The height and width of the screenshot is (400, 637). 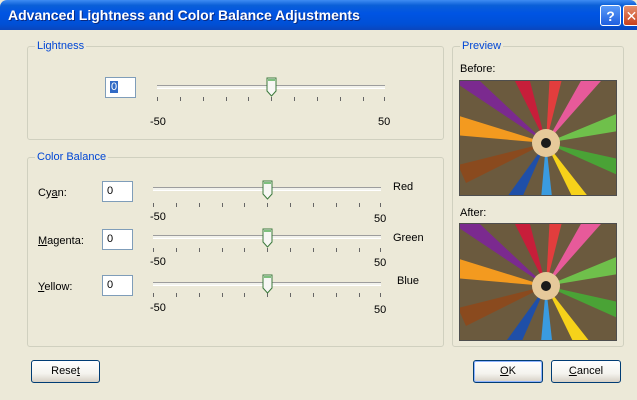 I want to click on lightness-slider-thumb, so click(x=271, y=87).